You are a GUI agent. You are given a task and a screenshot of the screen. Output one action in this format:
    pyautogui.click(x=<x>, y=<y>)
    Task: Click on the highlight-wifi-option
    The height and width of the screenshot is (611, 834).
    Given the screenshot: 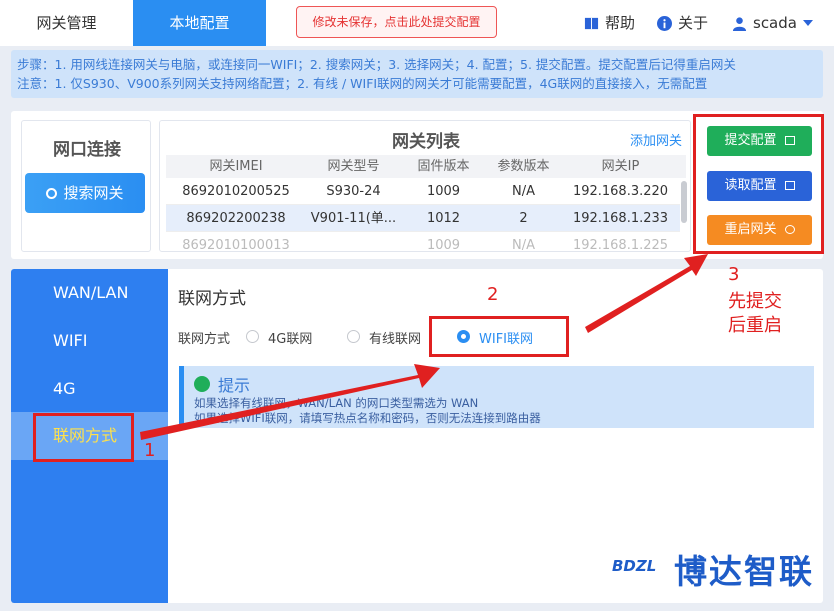 What is the action you would take?
    pyautogui.click(x=499, y=336)
    